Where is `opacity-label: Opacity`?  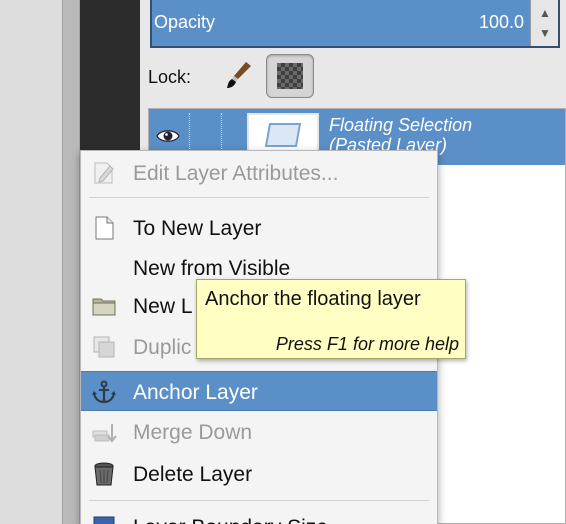 opacity-label: Opacity is located at coordinates (185, 22).